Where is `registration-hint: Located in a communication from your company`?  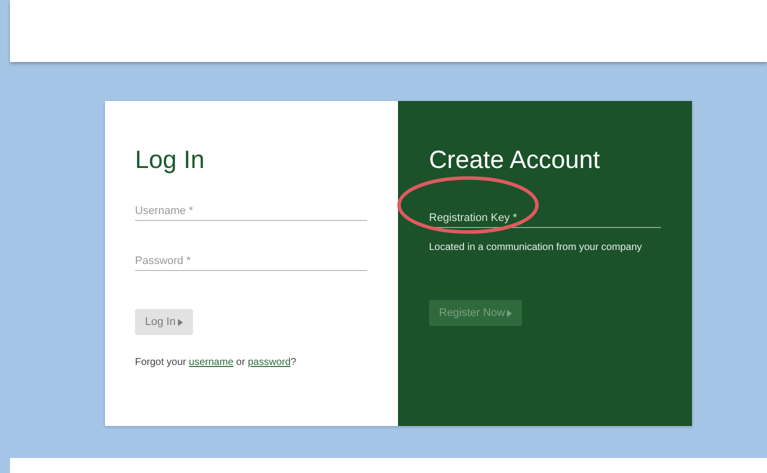
registration-hint: Located in a communication from your company is located at coordinates (536, 247).